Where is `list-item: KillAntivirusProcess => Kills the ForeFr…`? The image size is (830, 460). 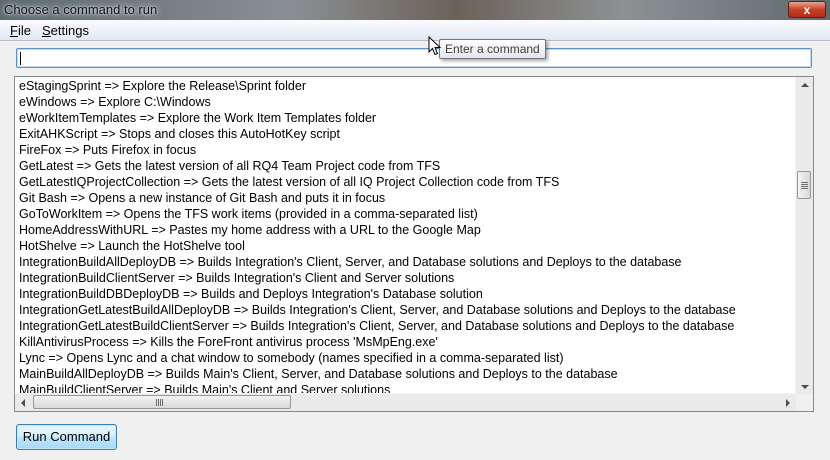 list-item: KillAntivirusProcess => Kills the ForeFr… is located at coordinates (228, 342).